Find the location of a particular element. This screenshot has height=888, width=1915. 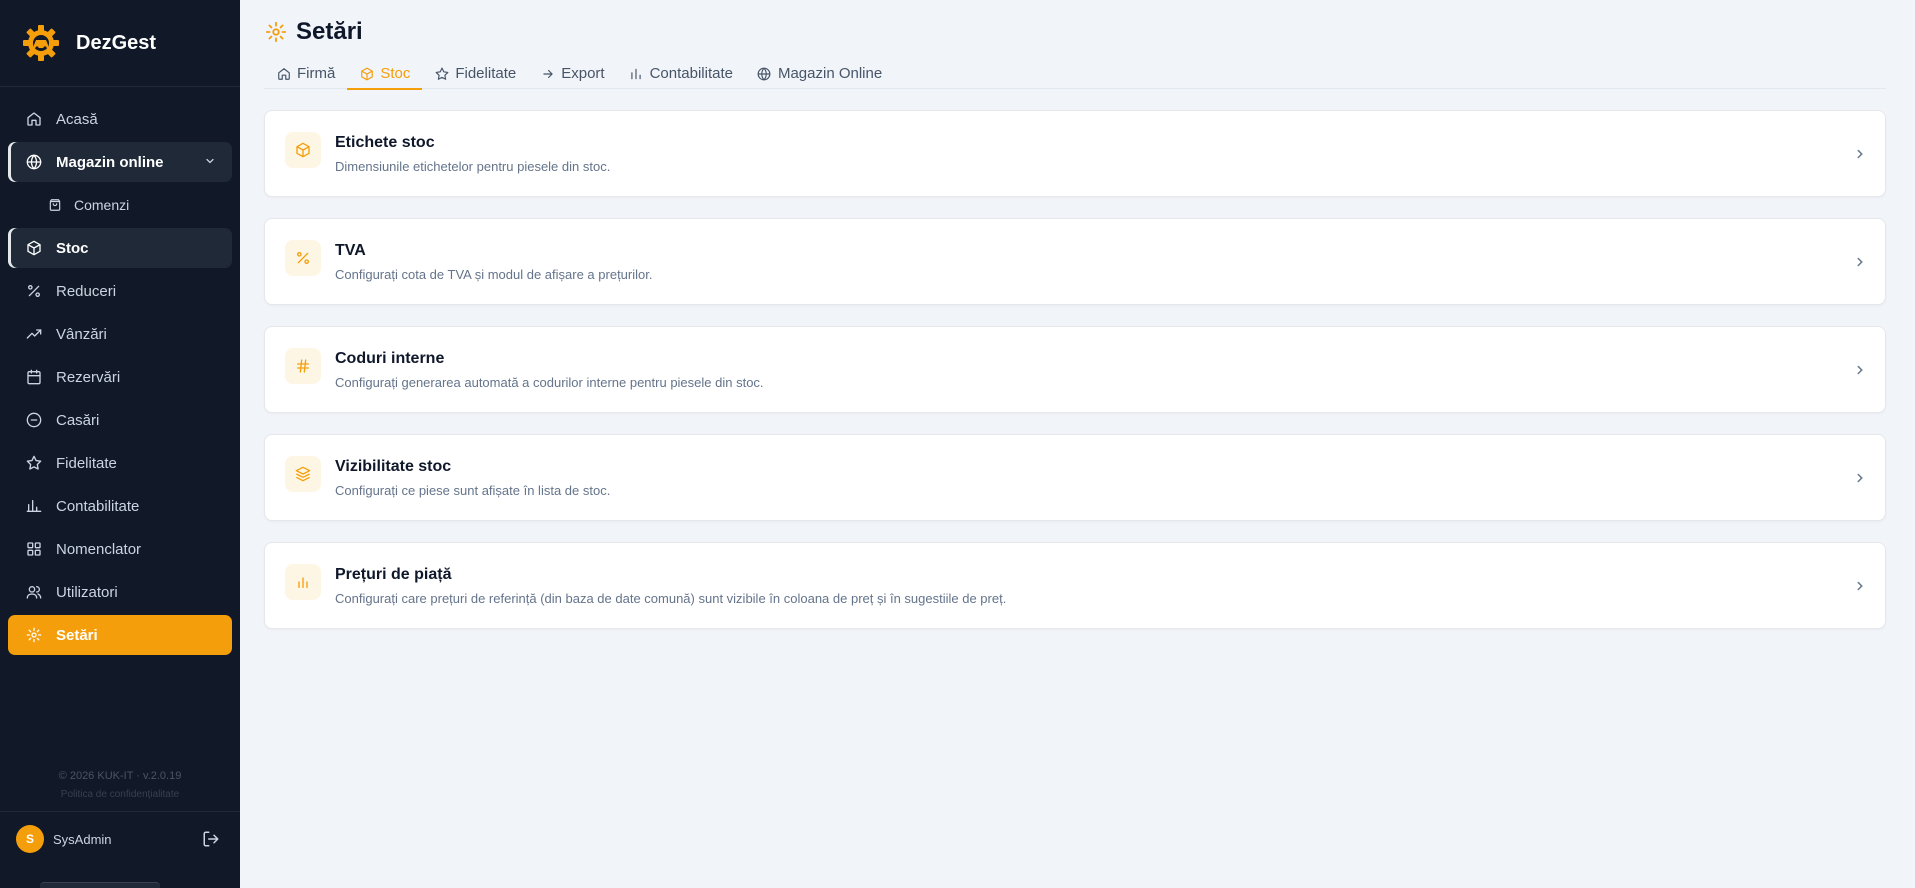

tab-magazin-online: Magazin Online is located at coordinates (819, 73).